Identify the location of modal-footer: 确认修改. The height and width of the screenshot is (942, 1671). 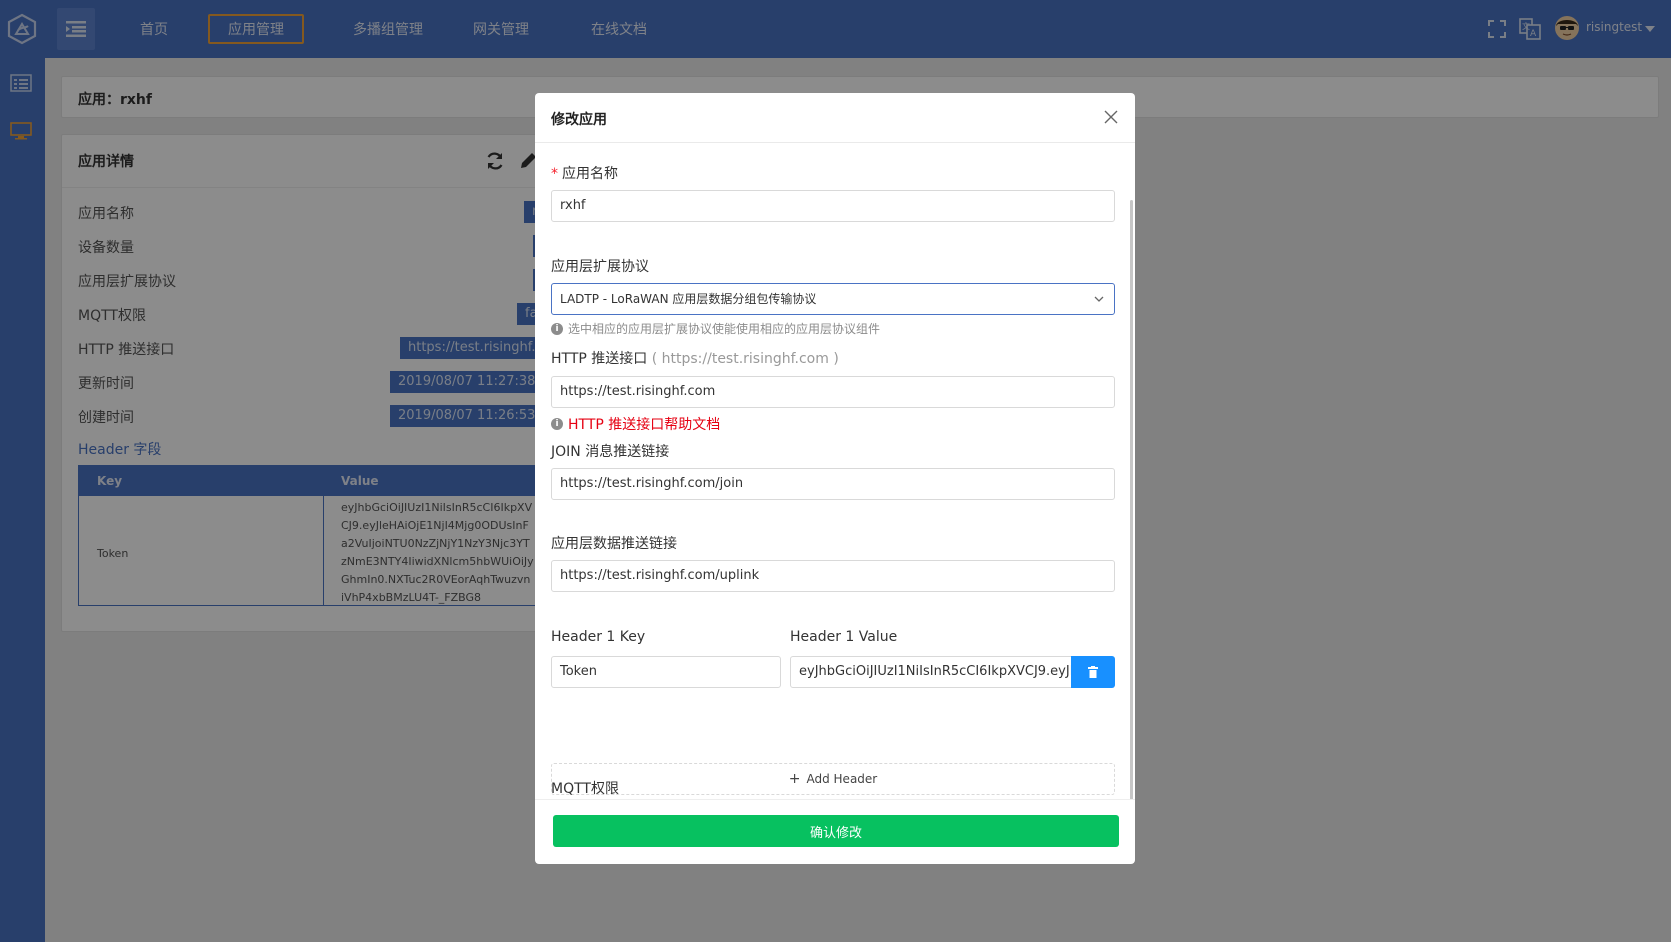
(835, 831).